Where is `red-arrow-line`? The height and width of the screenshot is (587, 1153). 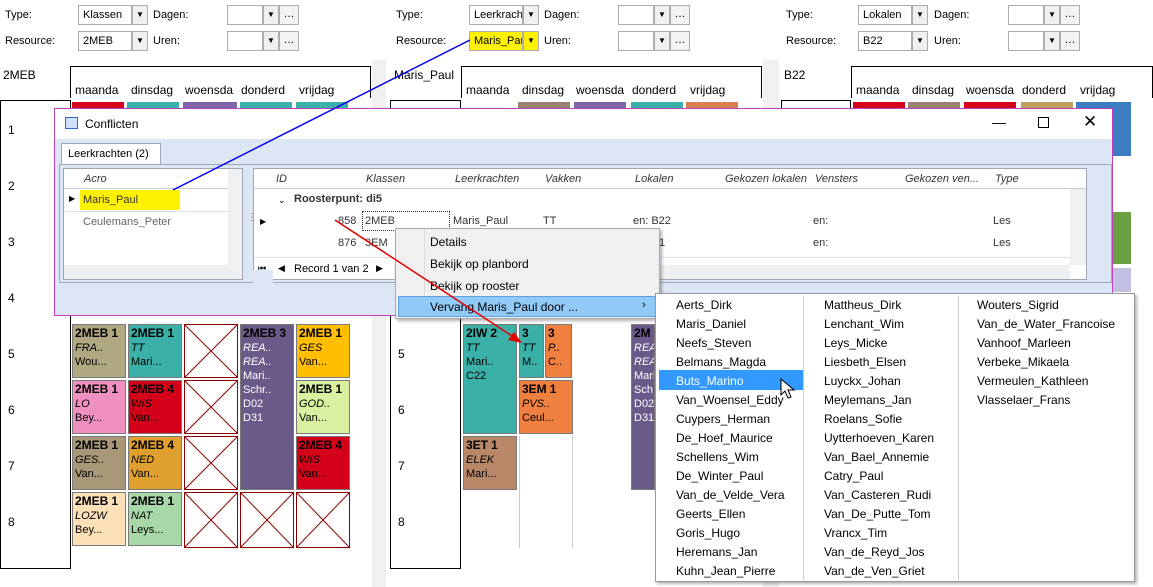
red-arrow-line is located at coordinates (423, 278).